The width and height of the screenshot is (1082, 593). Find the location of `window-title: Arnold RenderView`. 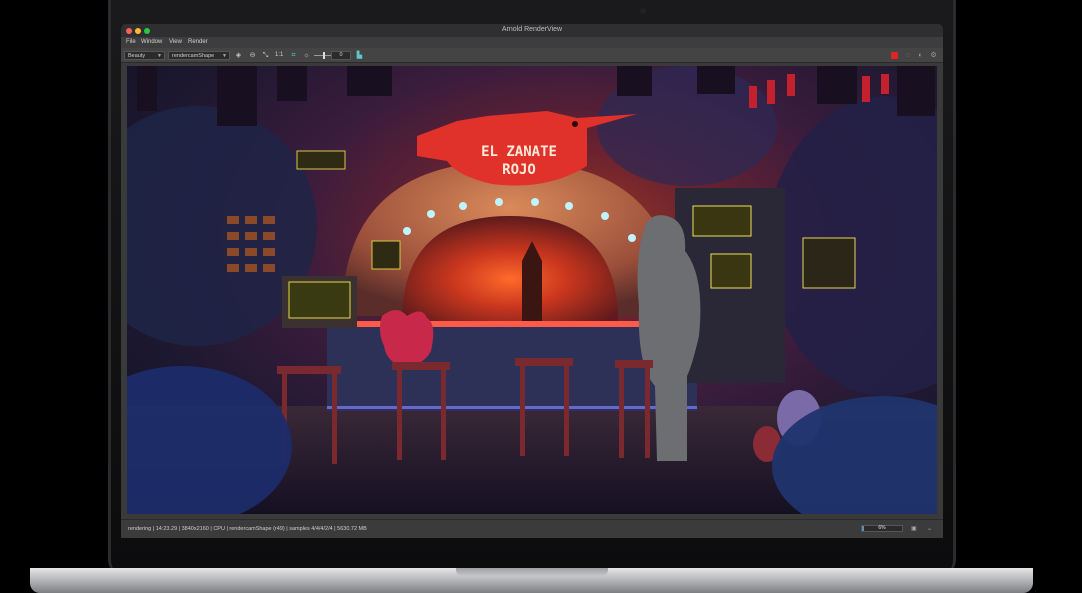

window-title: Arnold RenderView is located at coordinates (532, 29).